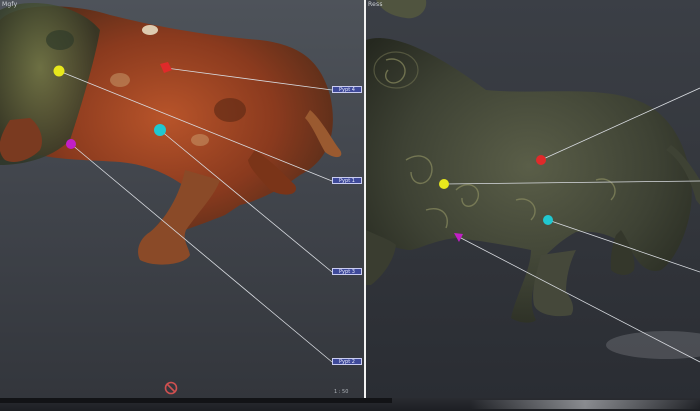 The image size is (700, 411). What do you see at coordinates (347, 89) in the screenshot?
I see `pick-tag-1: Pypt 4` at bounding box center [347, 89].